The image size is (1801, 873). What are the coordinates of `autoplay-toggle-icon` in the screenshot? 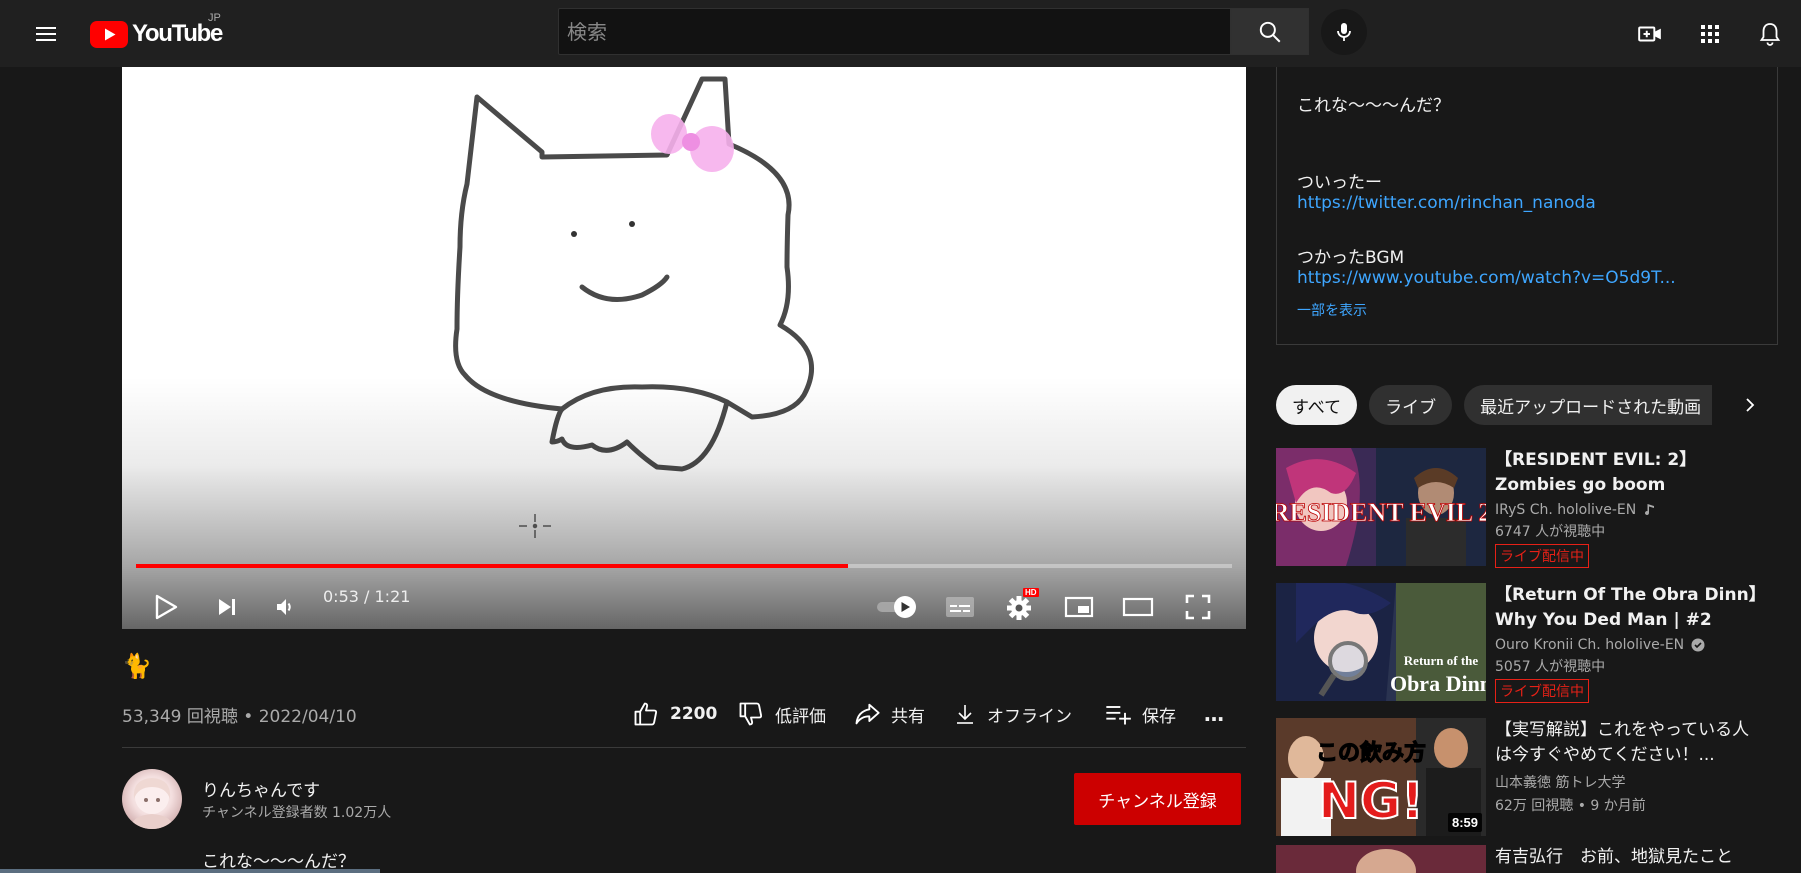 It's located at (896, 607).